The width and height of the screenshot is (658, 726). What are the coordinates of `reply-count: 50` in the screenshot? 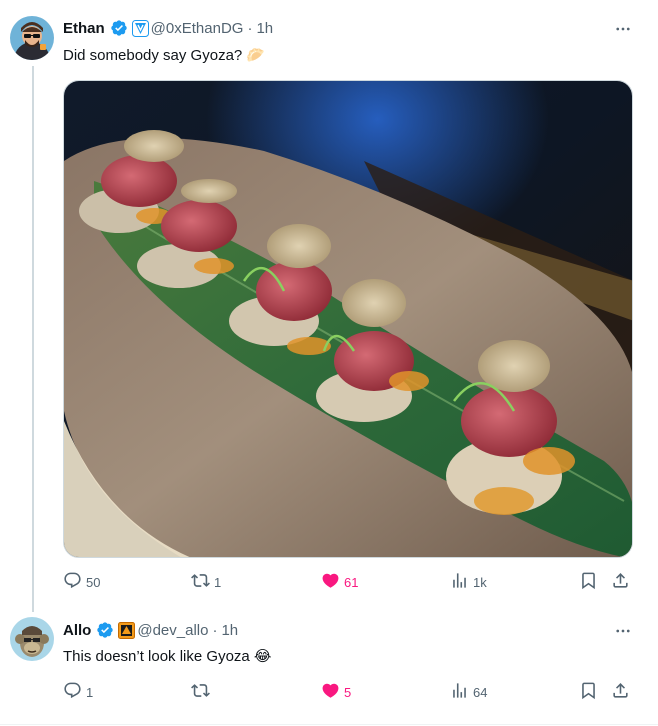 It's located at (93, 582).